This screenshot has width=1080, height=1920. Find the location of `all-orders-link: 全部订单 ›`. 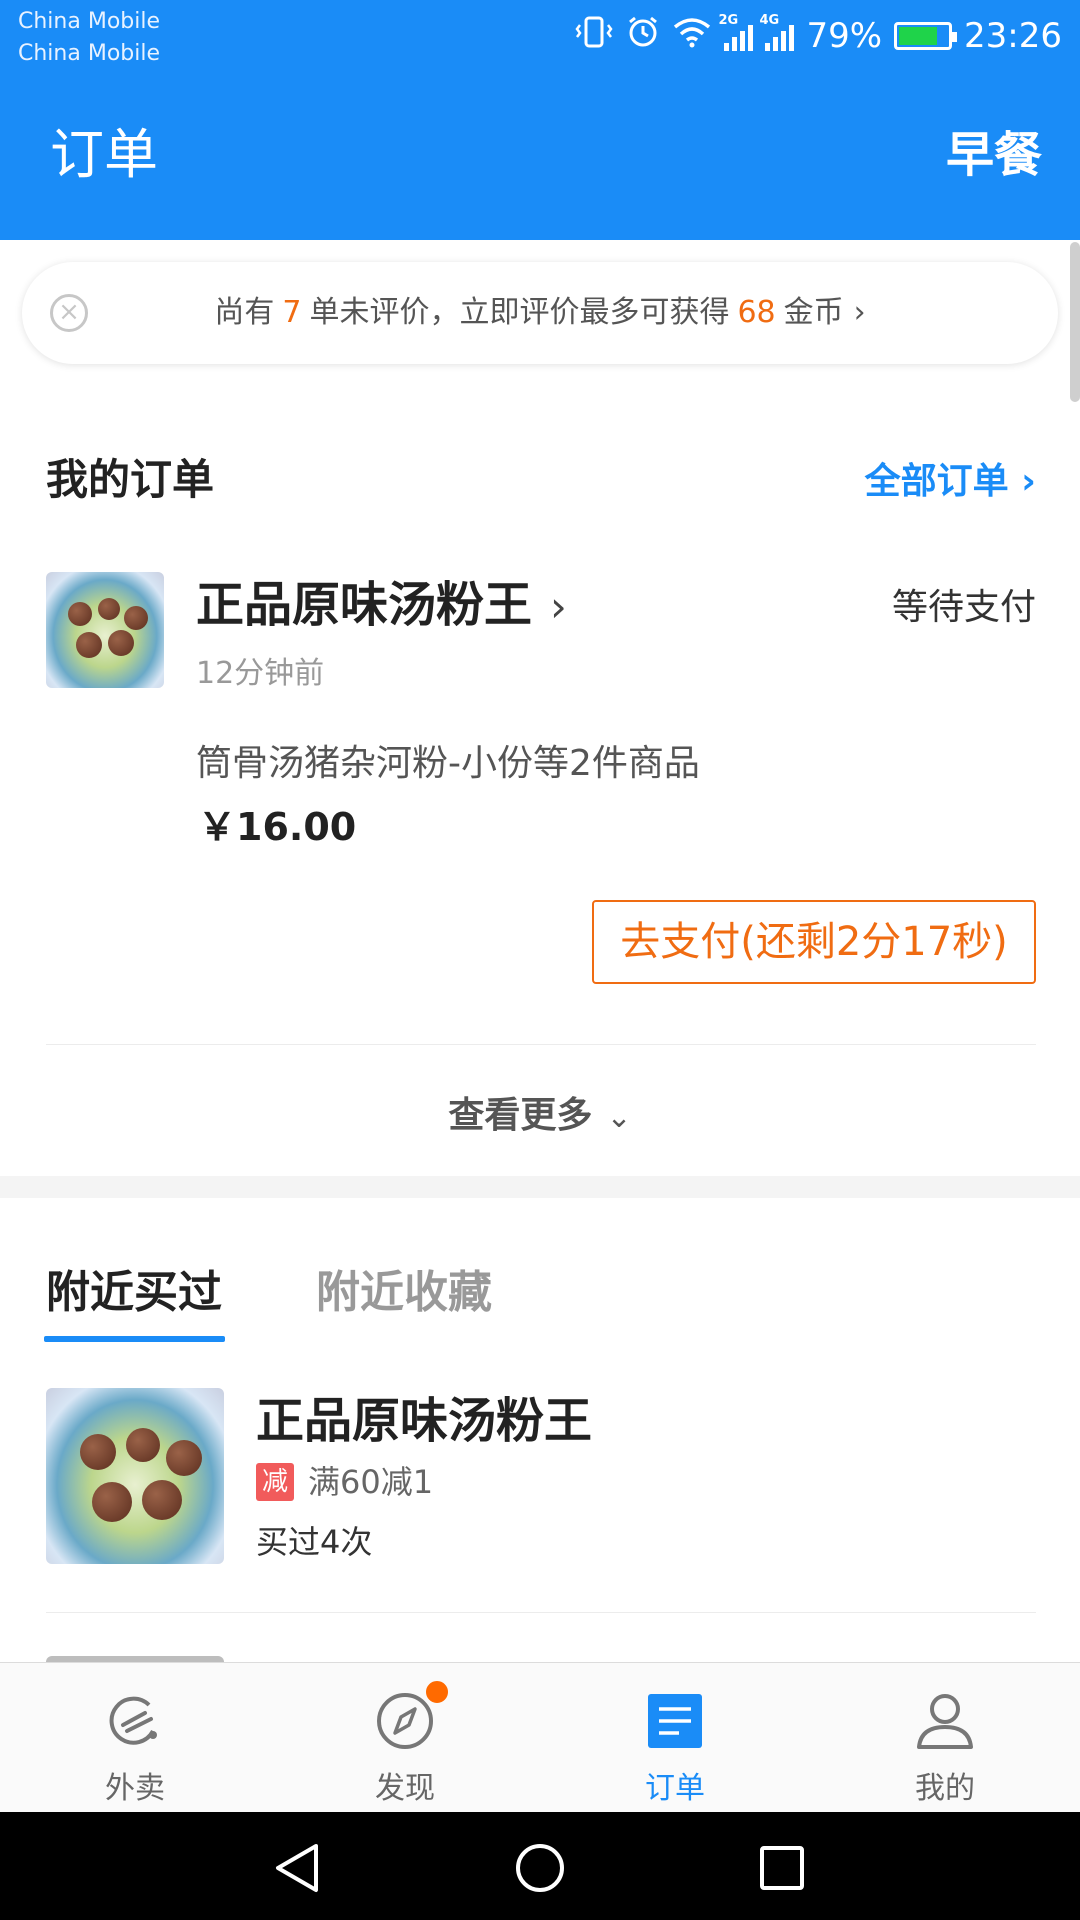

all-orders-link: 全部订单 › is located at coordinates (950, 478).